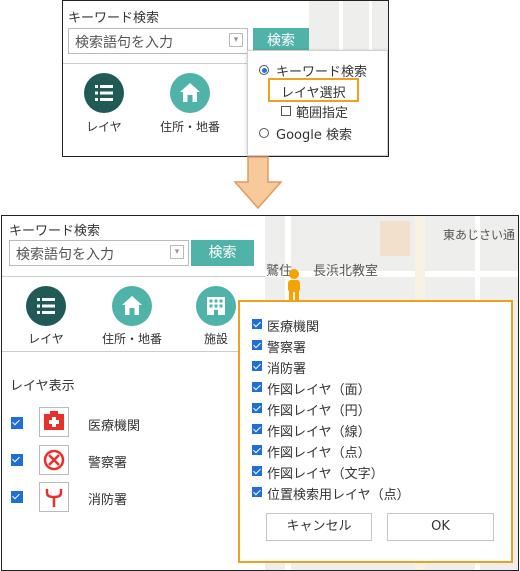 The height and width of the screenshot is (571, 520). I want to click on layer-display-title: レイヤ表示, so click(42, 386).